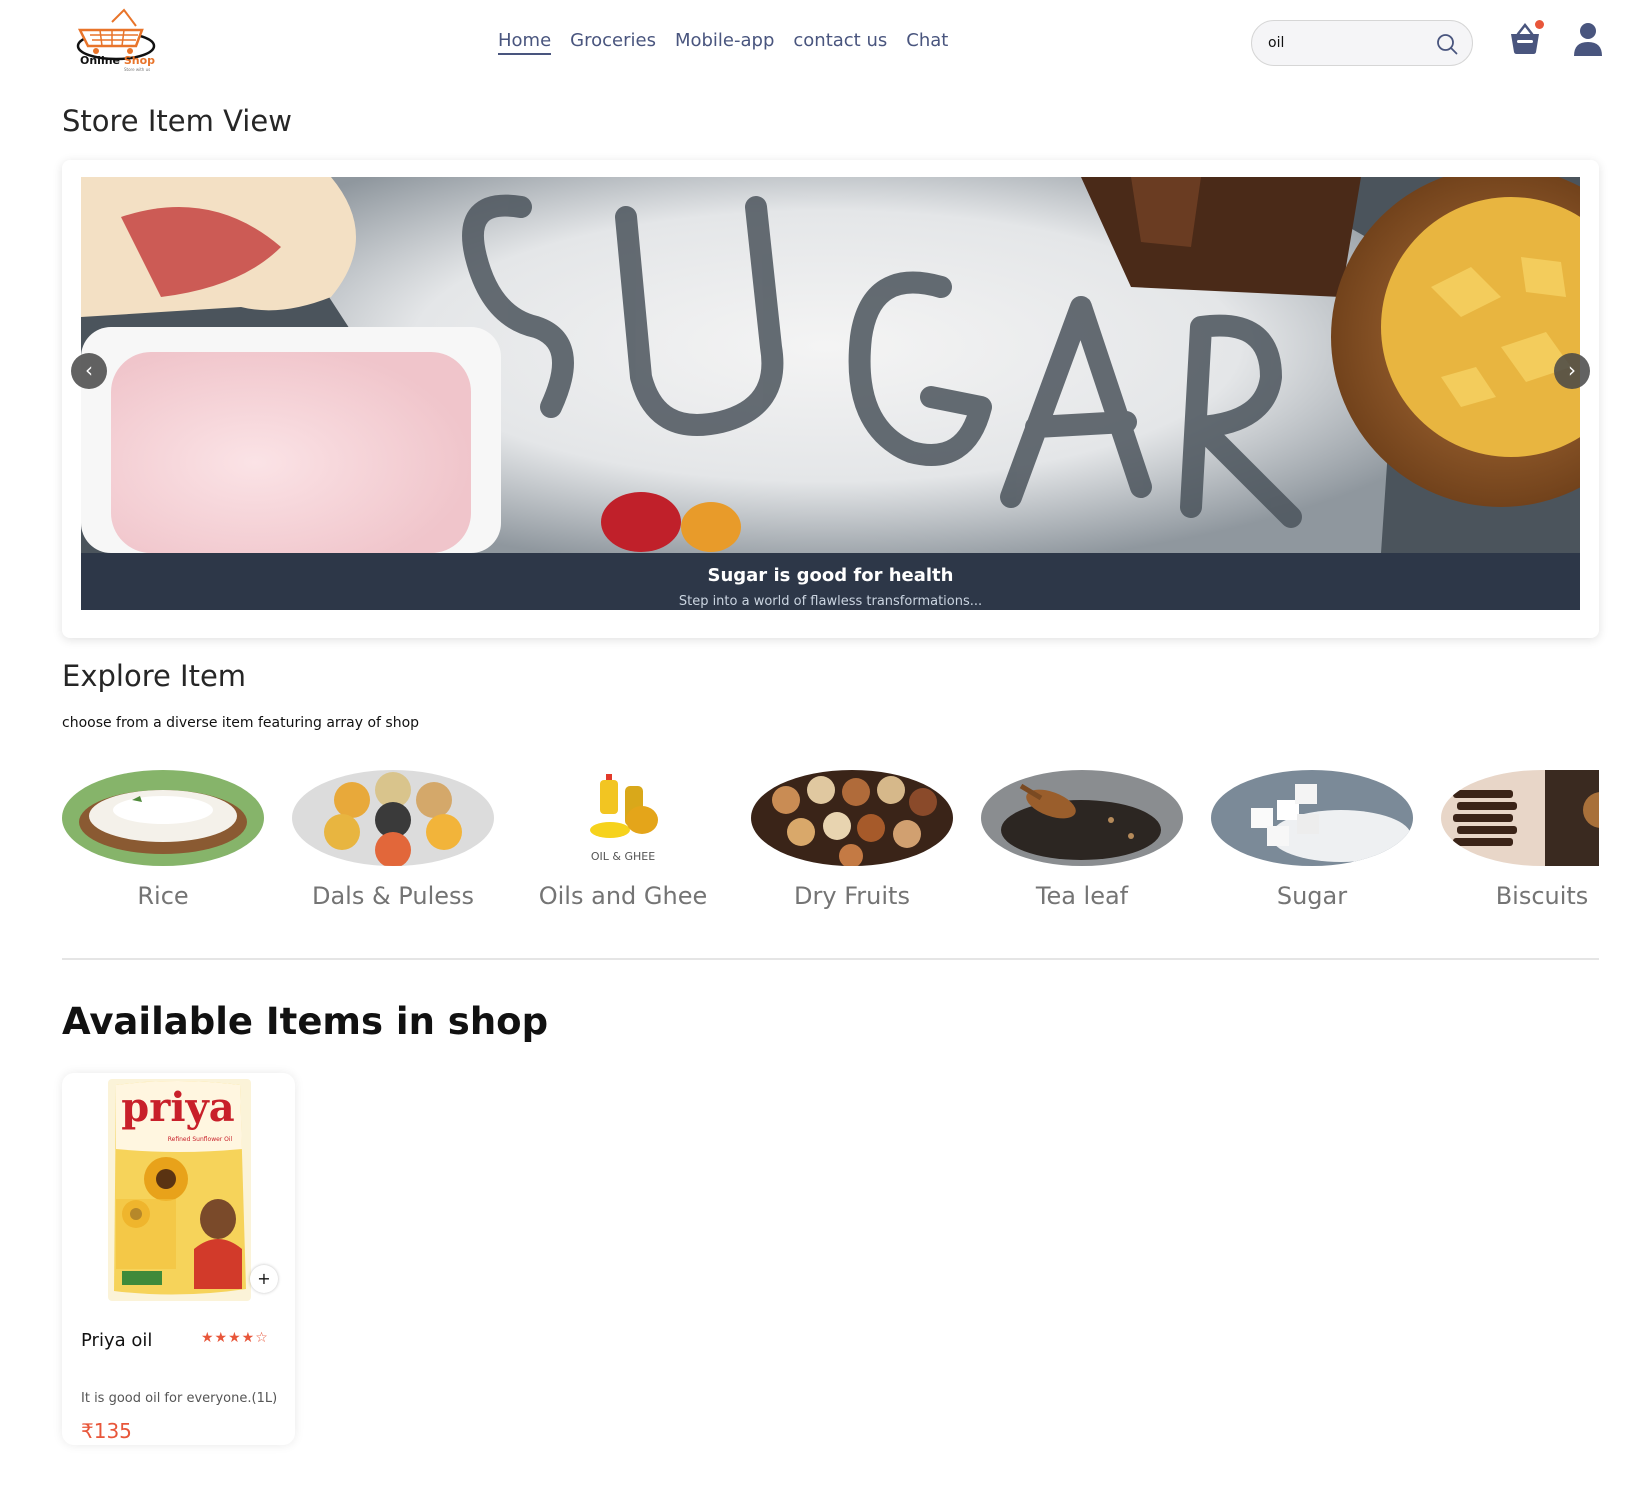  Describe the element at coordinates (154, 676) in the screenshot. I see `explore-title: Explore Item` at that location.